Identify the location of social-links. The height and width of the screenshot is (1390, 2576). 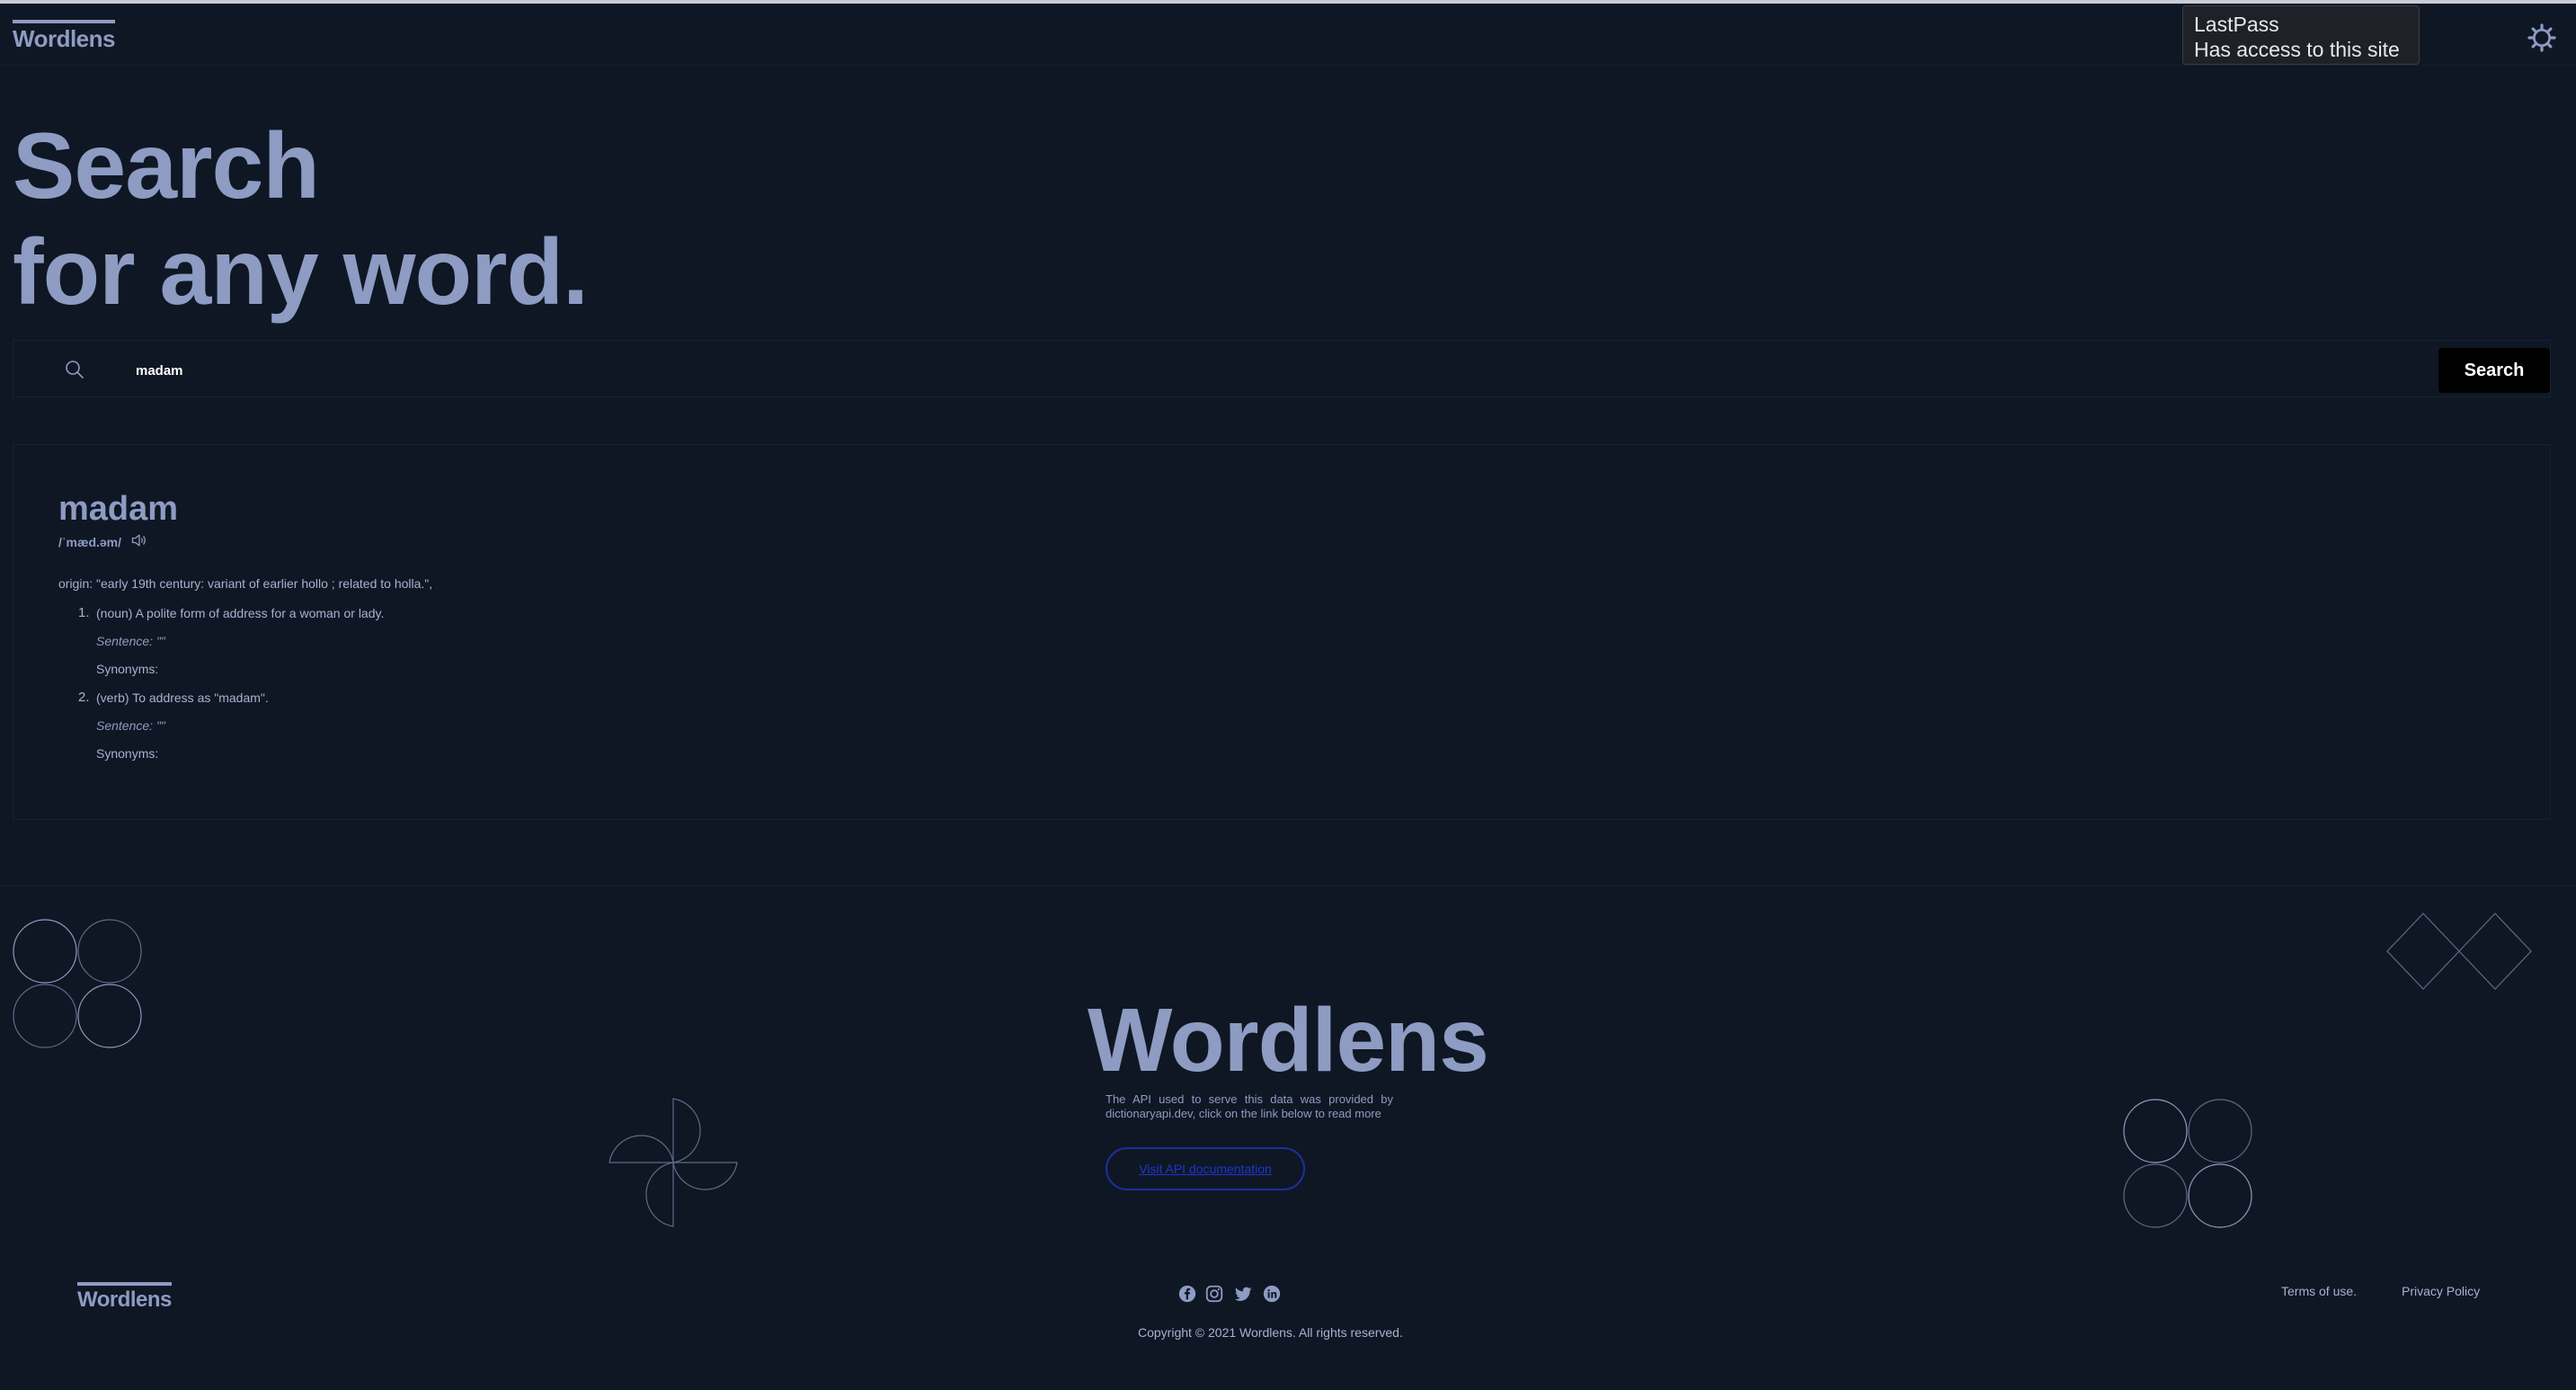
(1231, 1294).